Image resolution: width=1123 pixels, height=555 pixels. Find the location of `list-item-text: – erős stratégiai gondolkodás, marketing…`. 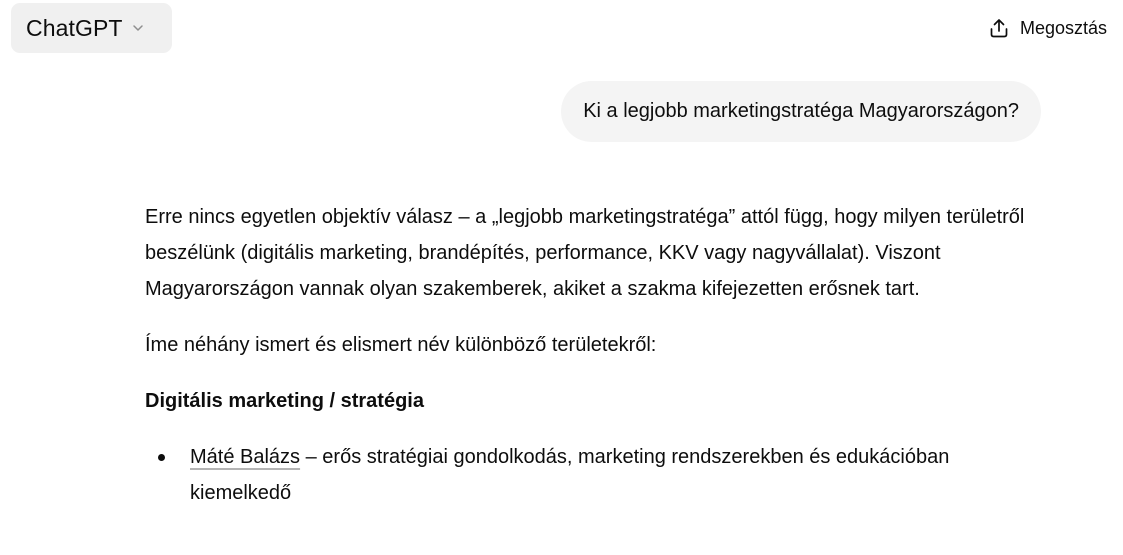

list-item-text: – erős stratégiai gondolkodás, marketing… is located at coordinates (570, 475).